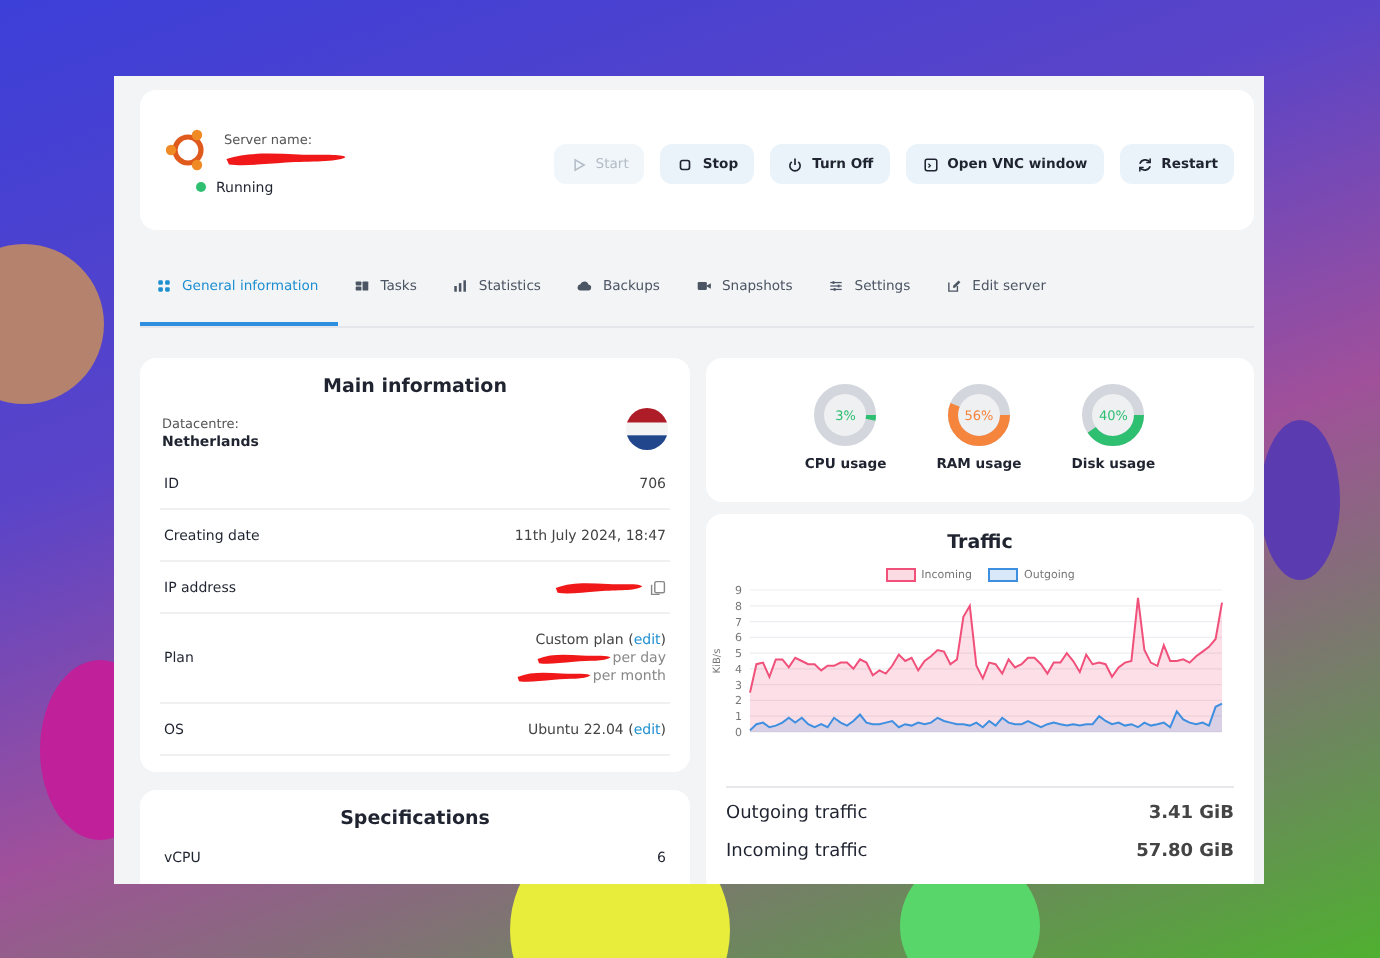  I want to click on bar-chart-icon, so click(460, 286).